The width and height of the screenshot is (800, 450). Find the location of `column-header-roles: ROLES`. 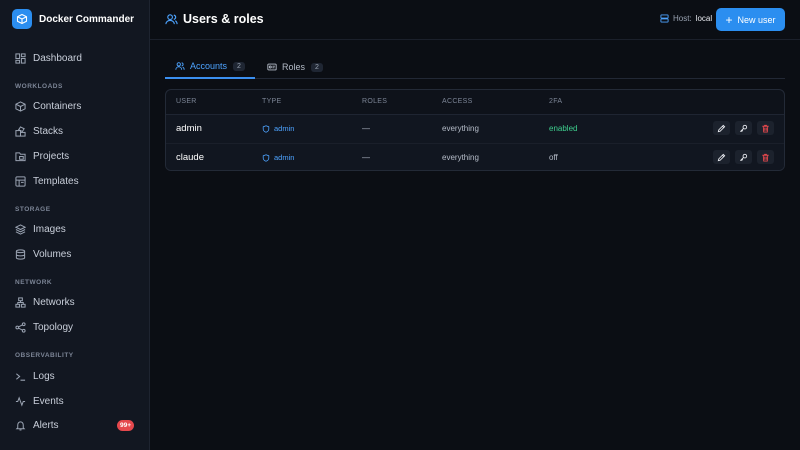

column-header-roles: ROLES is located at coordinates (375, 101).